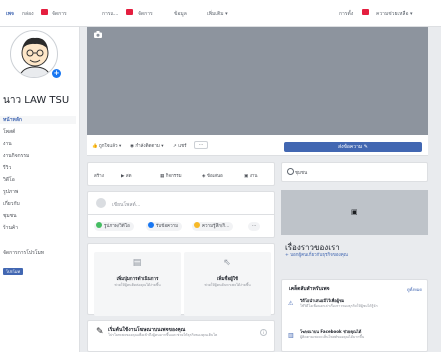  Describe the element at coordinates (147, 145) in the screenshot. I see `follow-button: ◉ กำลังติดตาม ▾` at that location.